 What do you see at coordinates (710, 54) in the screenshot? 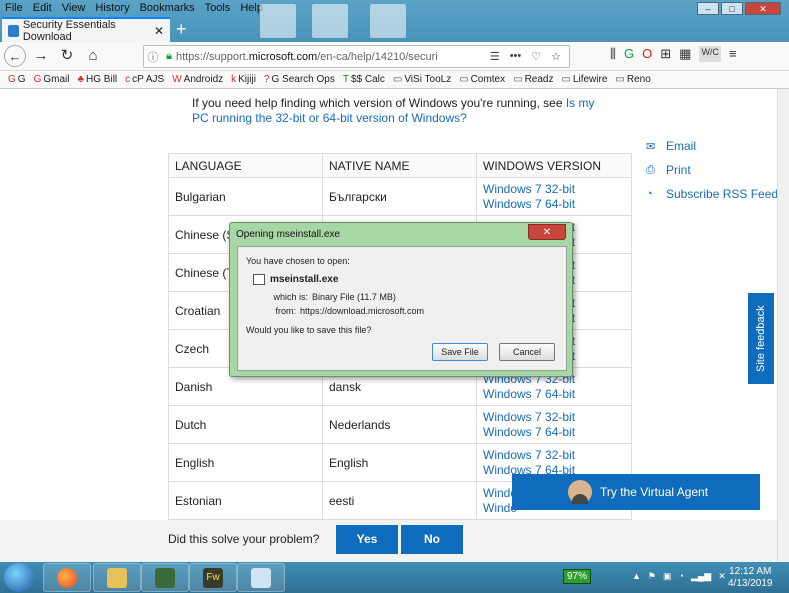
I see `wordcount-icon: W/C` at bounding box center [710, 54].